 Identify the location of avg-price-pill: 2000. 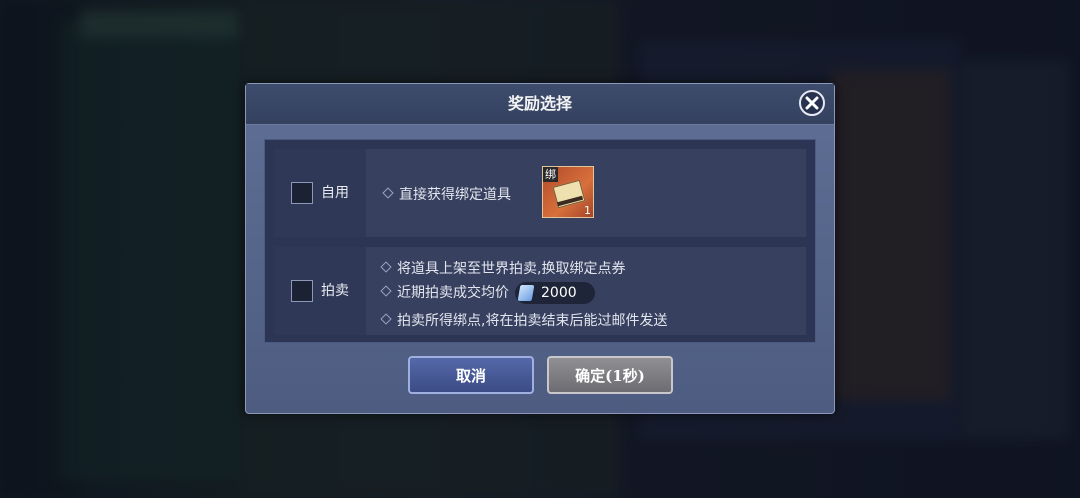
(555, 293).